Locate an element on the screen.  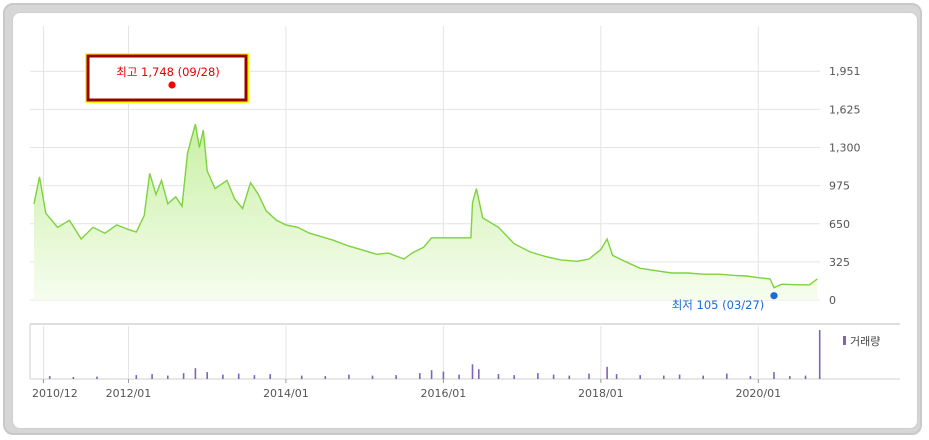
x-tick-label: 2014/01 is located at coordinates (286, 393).